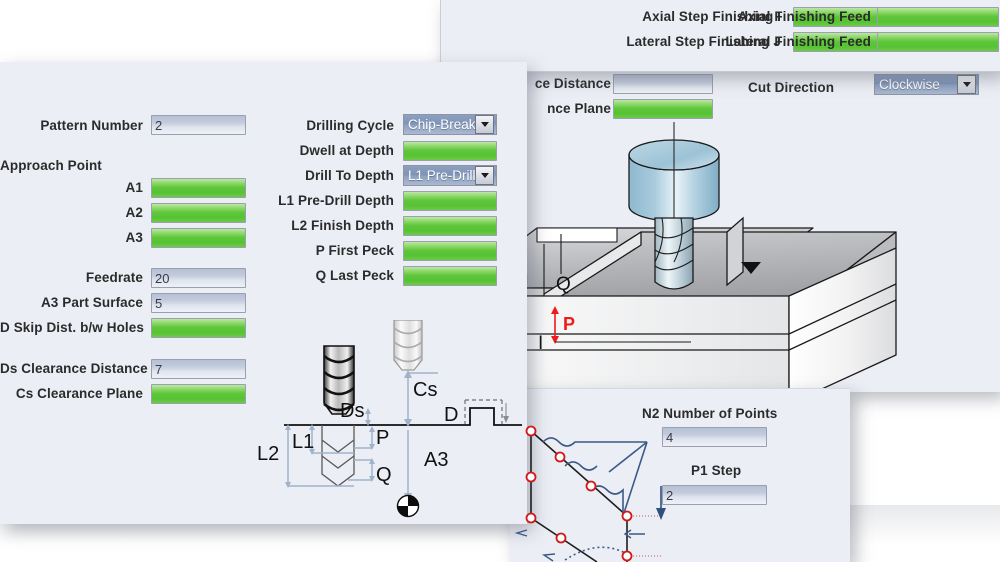  What do you see at coordinates (72, 327) in the screenshot?
I see `label-d-skip-dist-bw-holes: D Skip Dist. b/w Holes` at bounding box center [72, 327].